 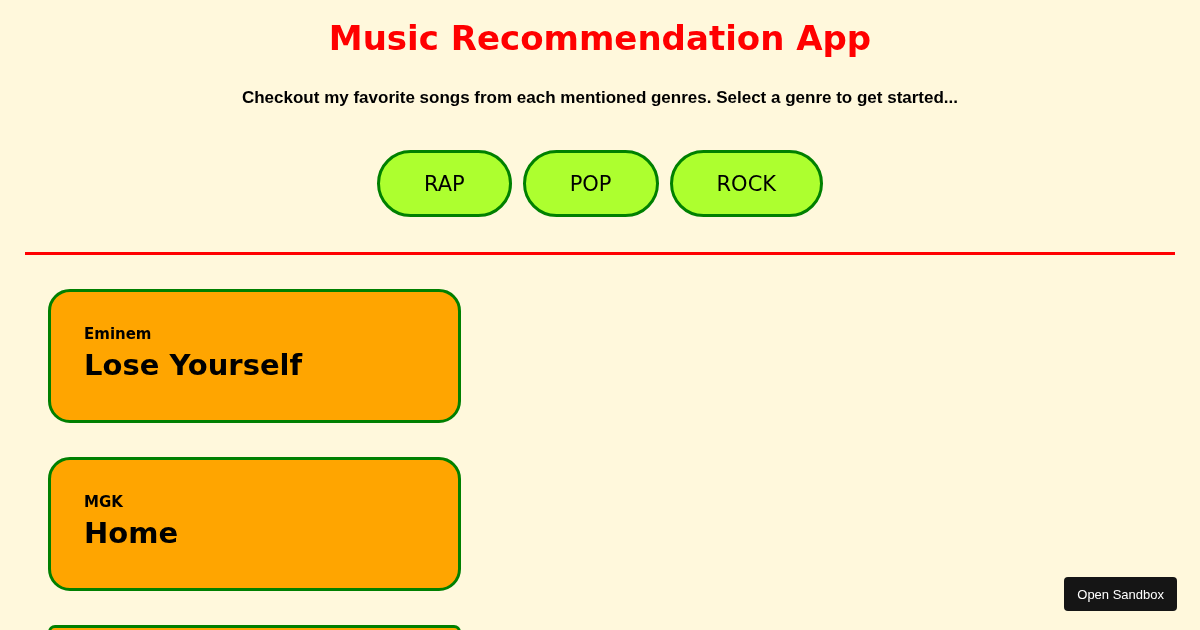 I want to click on open-sandbox-button: Open Sandbox, so click(x=1120, y=594).